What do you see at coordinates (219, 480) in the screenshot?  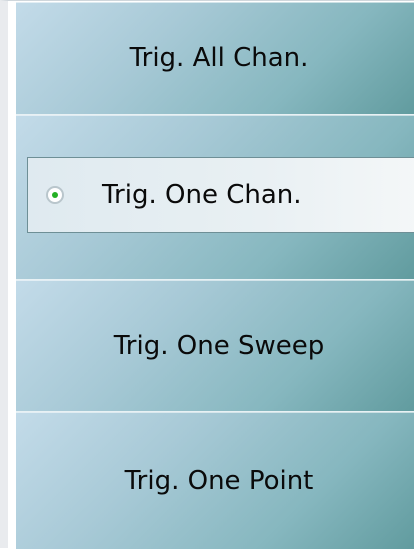 I see `trig-one-point-label: Trig. One Point` at bounding box center [219, 480].